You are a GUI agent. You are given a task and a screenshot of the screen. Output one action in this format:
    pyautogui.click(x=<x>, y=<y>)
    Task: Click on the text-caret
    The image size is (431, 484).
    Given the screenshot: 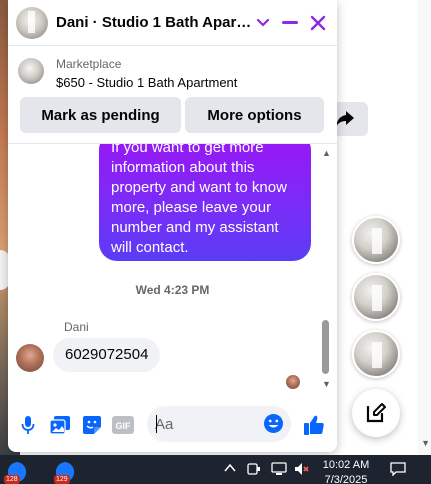 What is the action you would take?
    pyautogui.click(x=156, y=424)
    